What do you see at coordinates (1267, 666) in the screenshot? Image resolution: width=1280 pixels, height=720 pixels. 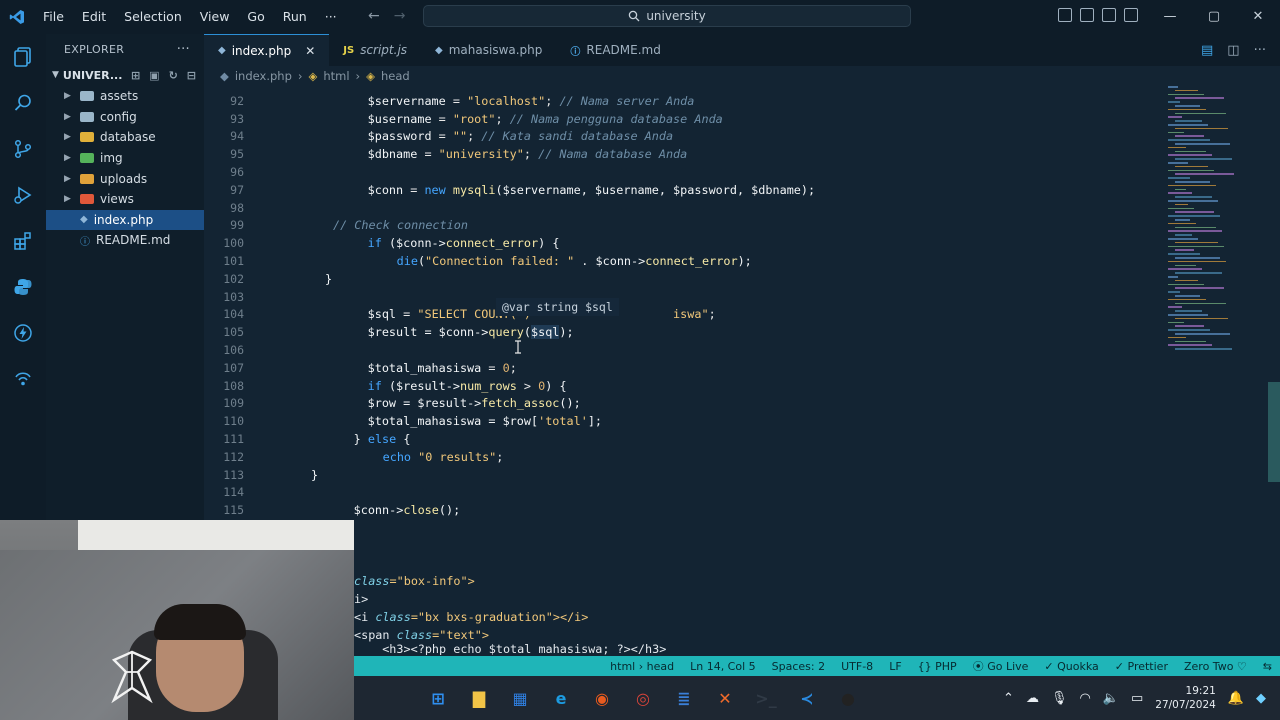 I see `status-remote: ⇆` at bounding box center [1267, 666].